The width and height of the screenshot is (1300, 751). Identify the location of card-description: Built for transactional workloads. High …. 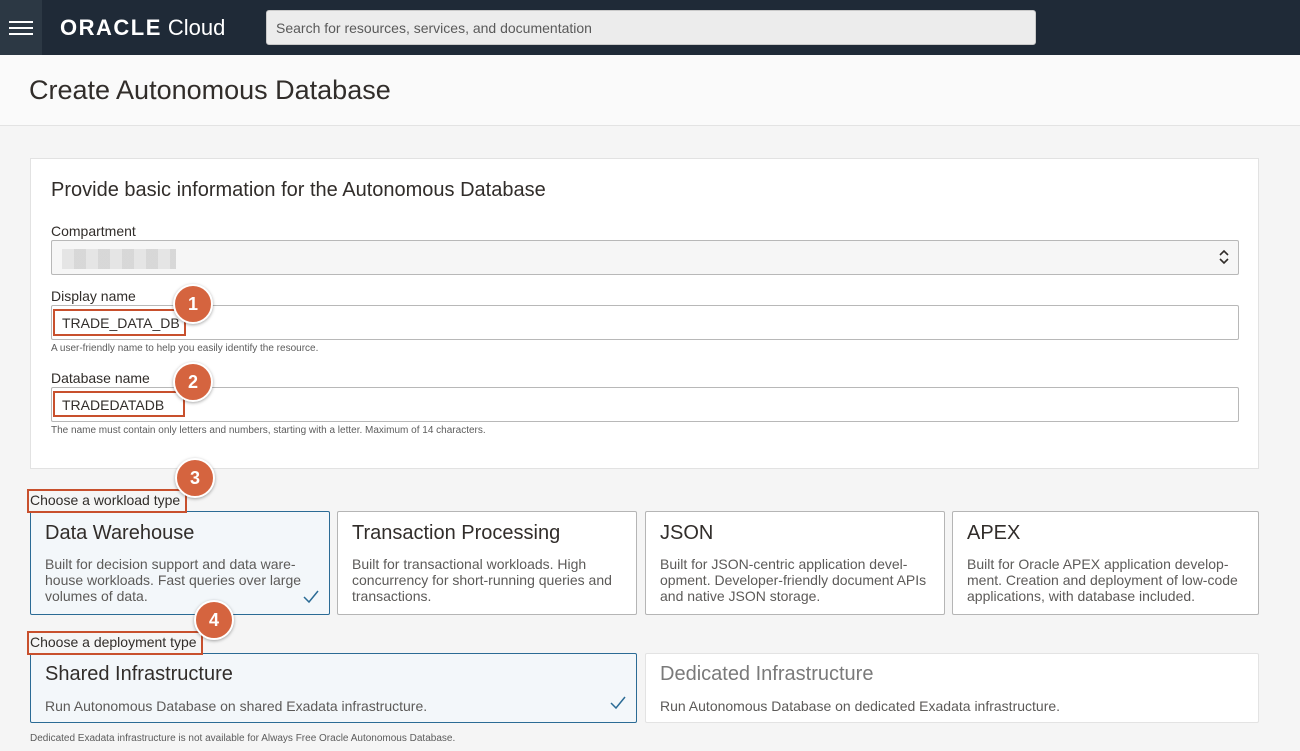
(482, 580).